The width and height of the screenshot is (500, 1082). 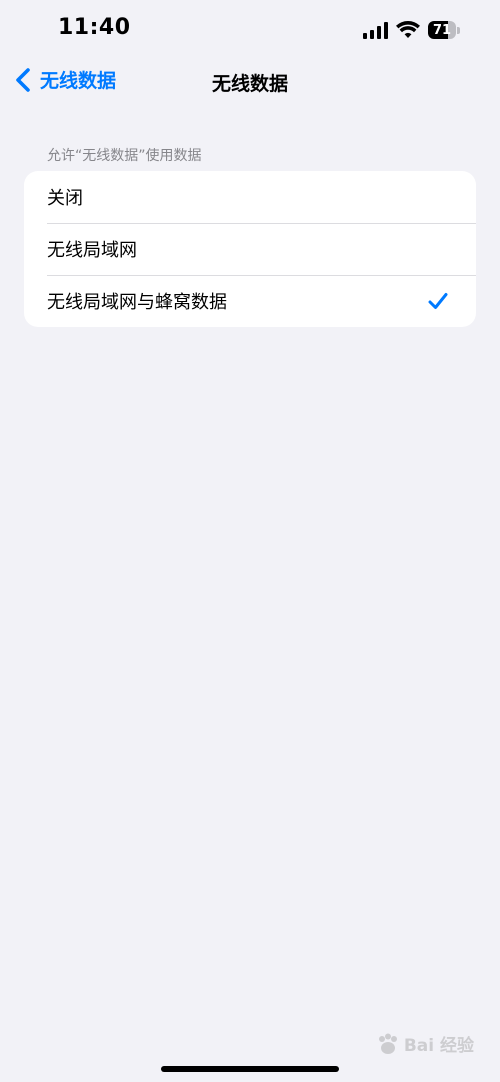 I want to click on status-icons: 71, so click(x=411, y=30).